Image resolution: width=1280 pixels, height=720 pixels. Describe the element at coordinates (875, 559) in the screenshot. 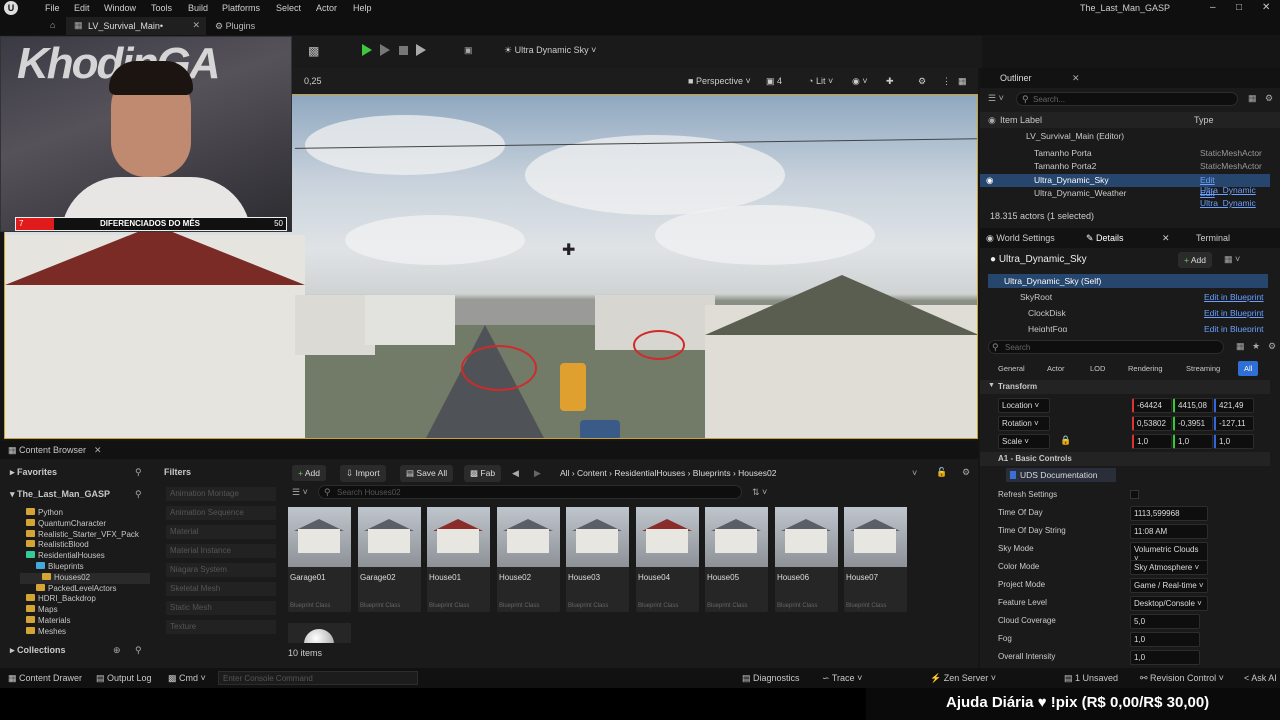

I see `asset-tile: House07 Blueprint Class` at that location.